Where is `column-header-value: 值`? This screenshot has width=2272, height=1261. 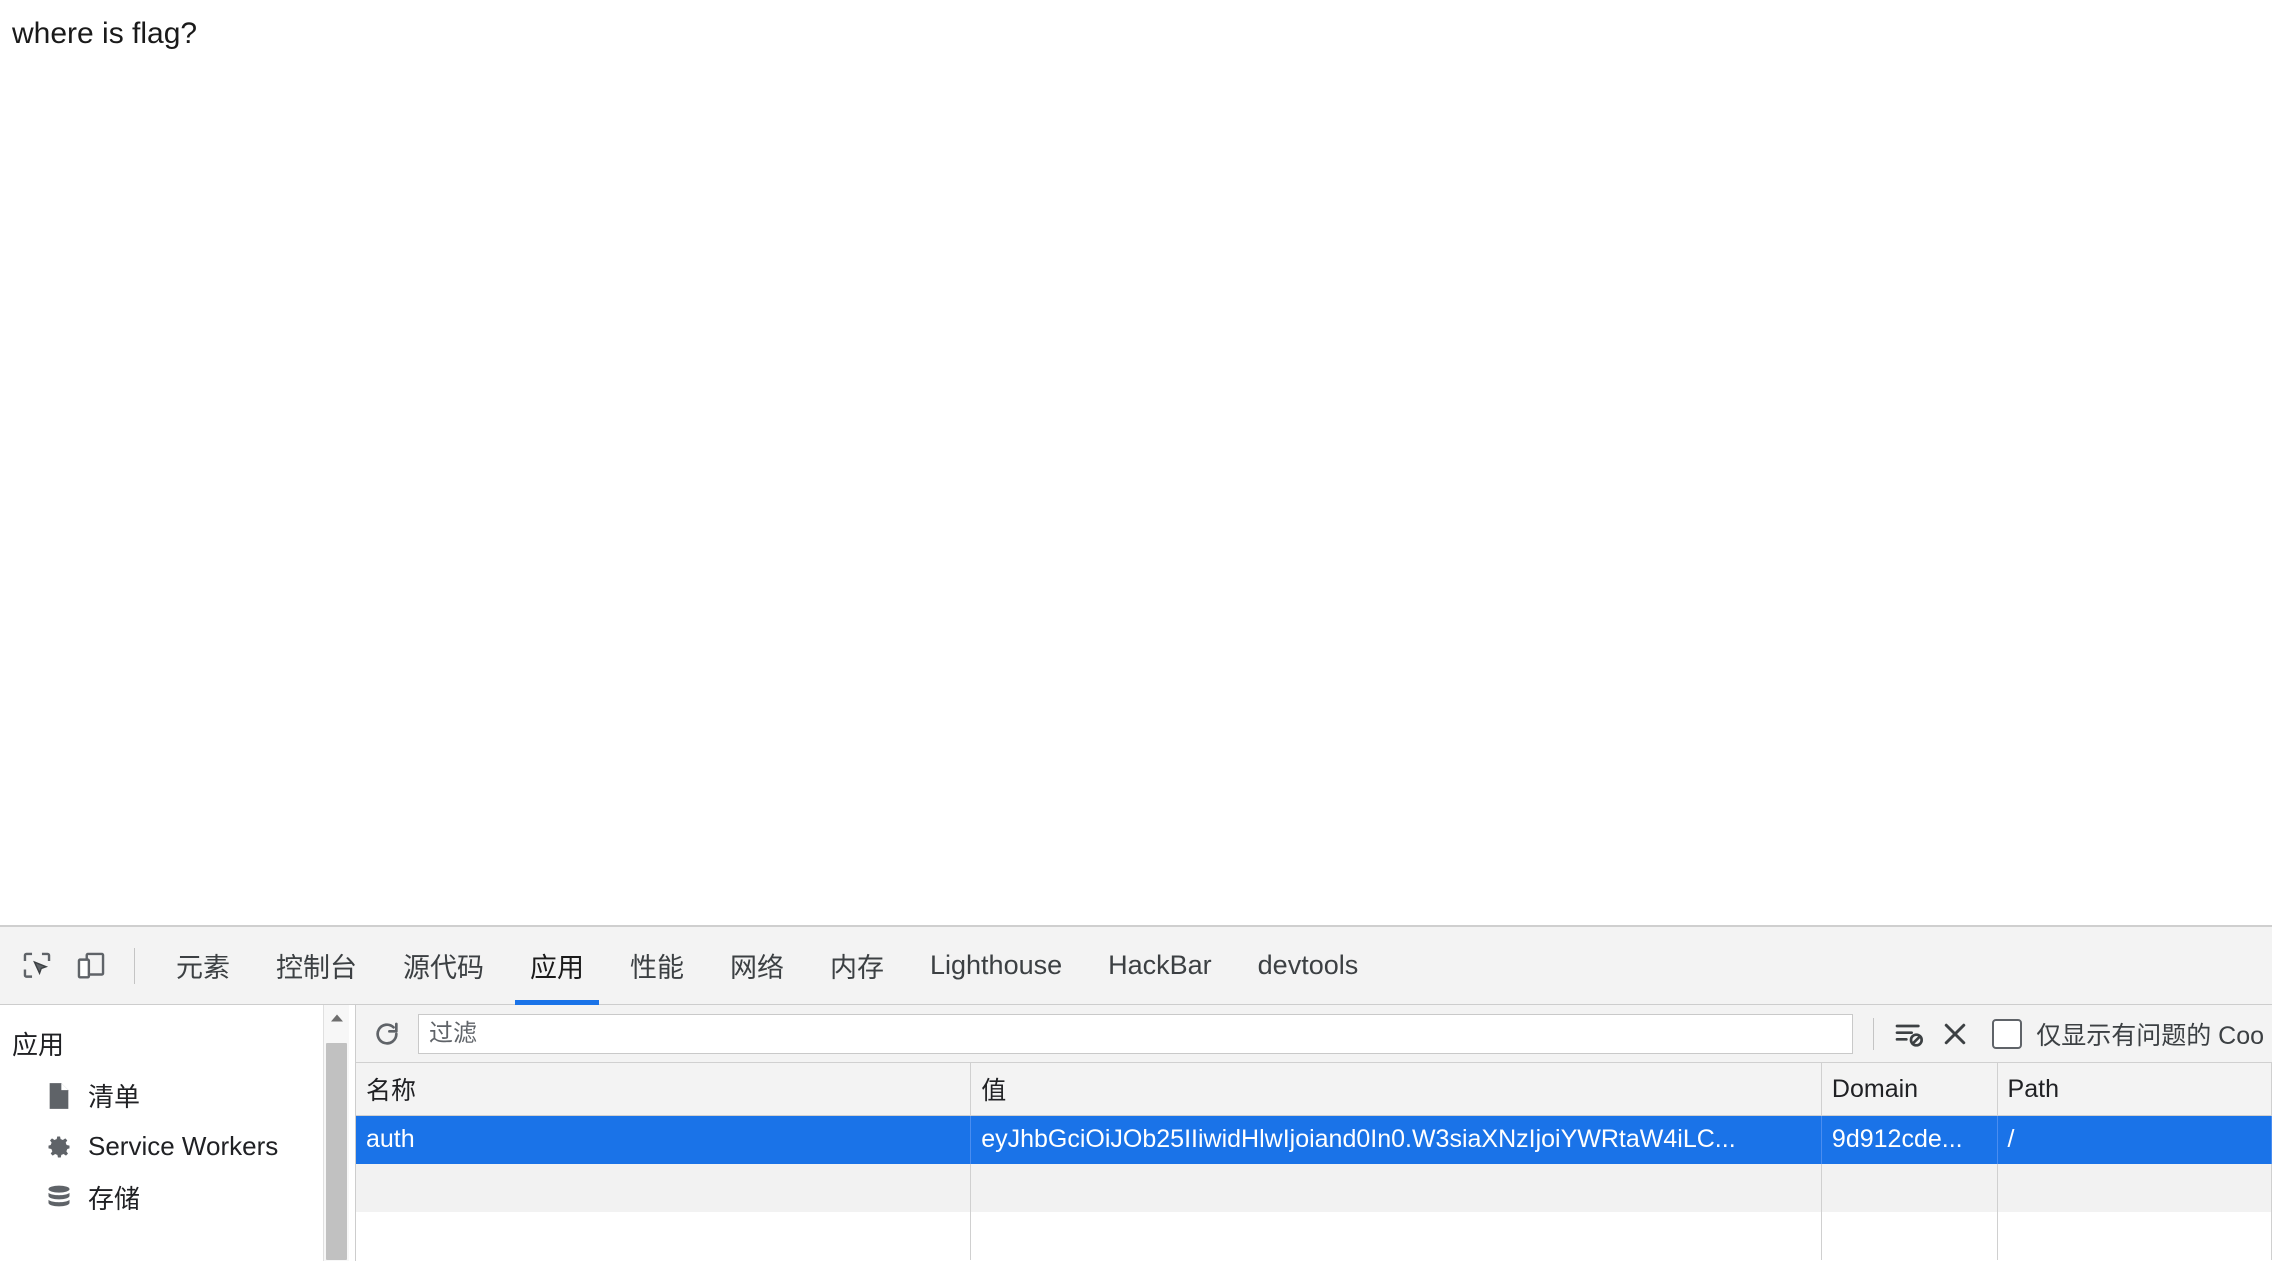
column-header-value: 值 is located at coordinates (1396, 1089).